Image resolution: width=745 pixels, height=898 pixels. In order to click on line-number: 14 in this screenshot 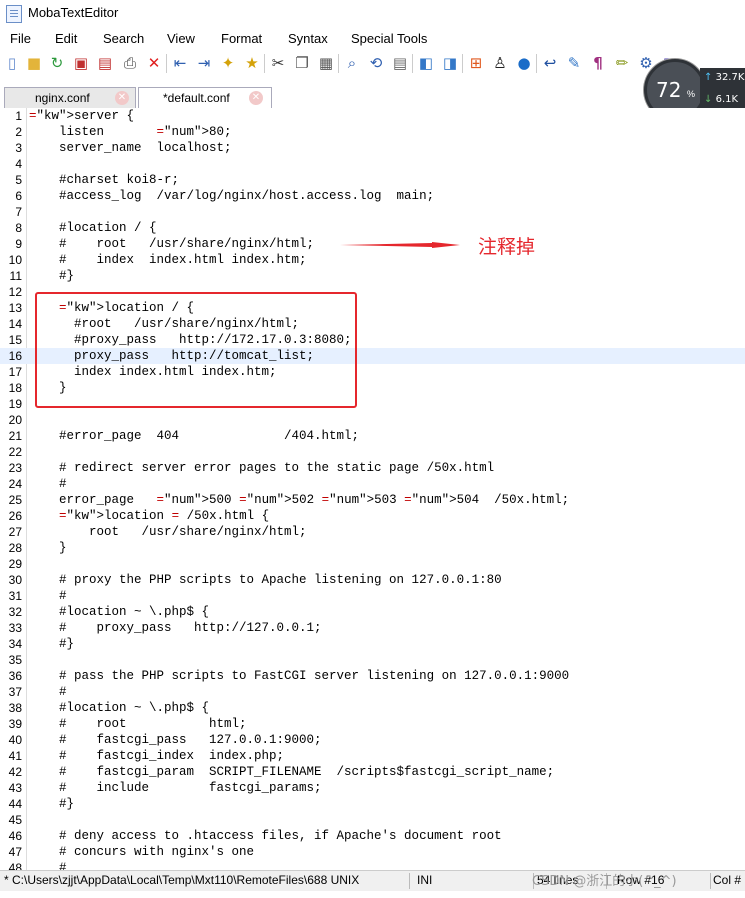, I will do `click(15, 324)`.